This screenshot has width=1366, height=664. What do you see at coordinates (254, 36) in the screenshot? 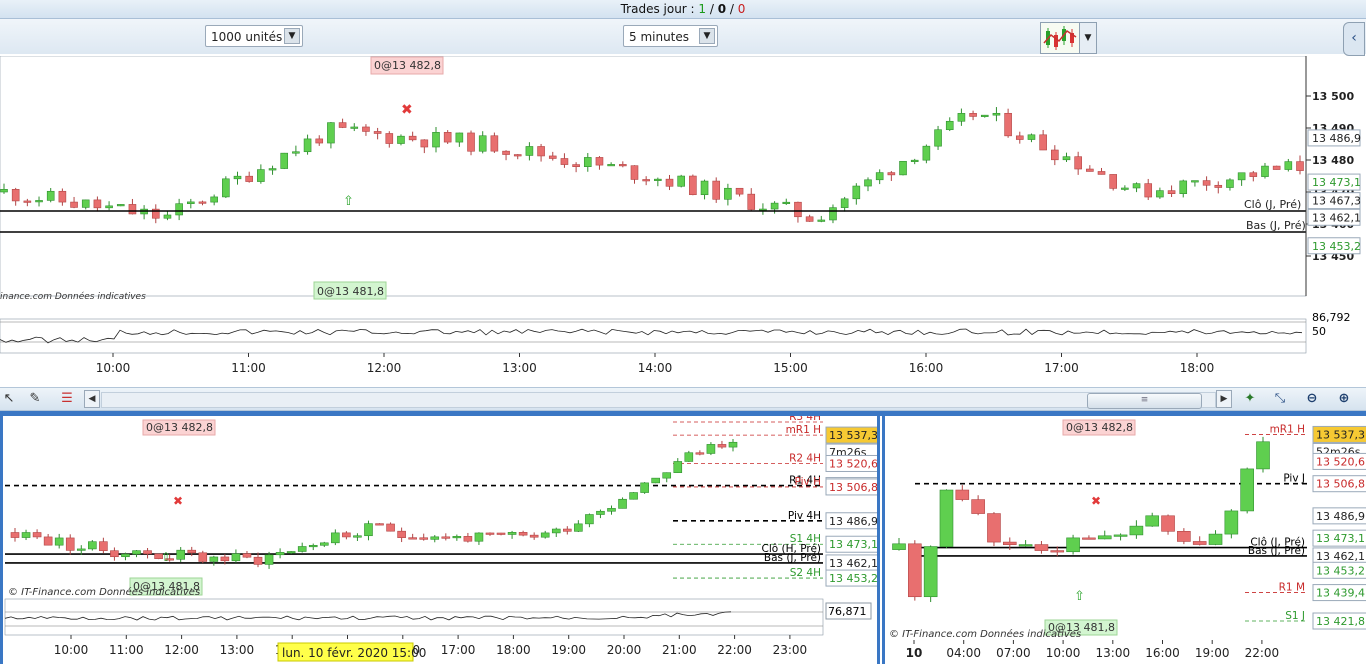
I see `units-dropdown: 1000 unités ▼` at bounding box center [254, 36].